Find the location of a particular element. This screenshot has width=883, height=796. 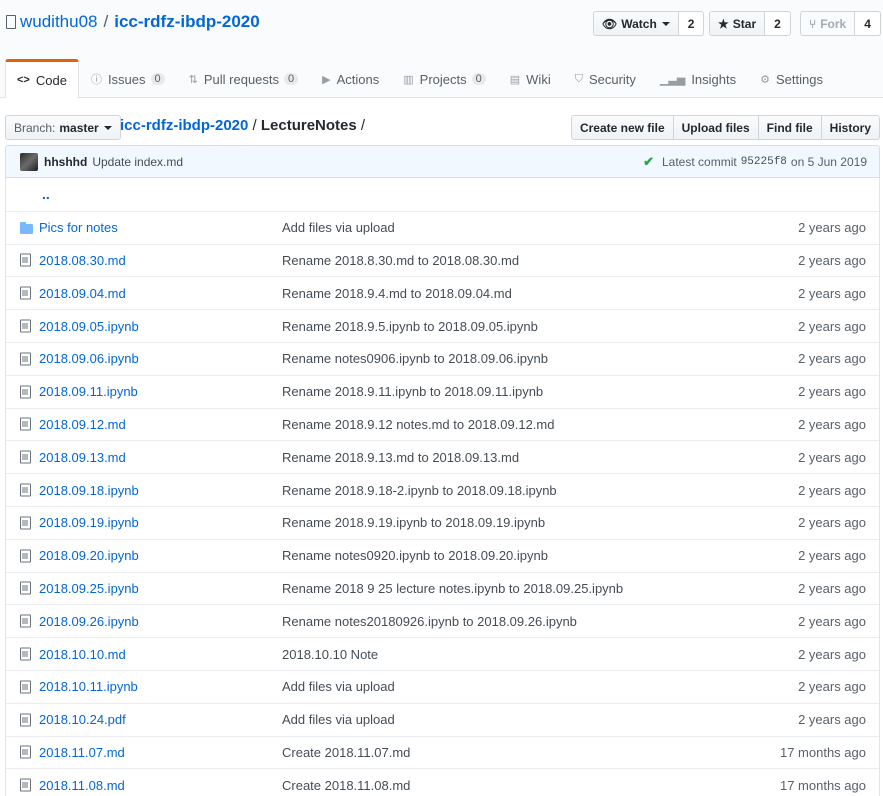

file-name-link: 2018.10.11.ipynb is located at coordinates (88, 686).